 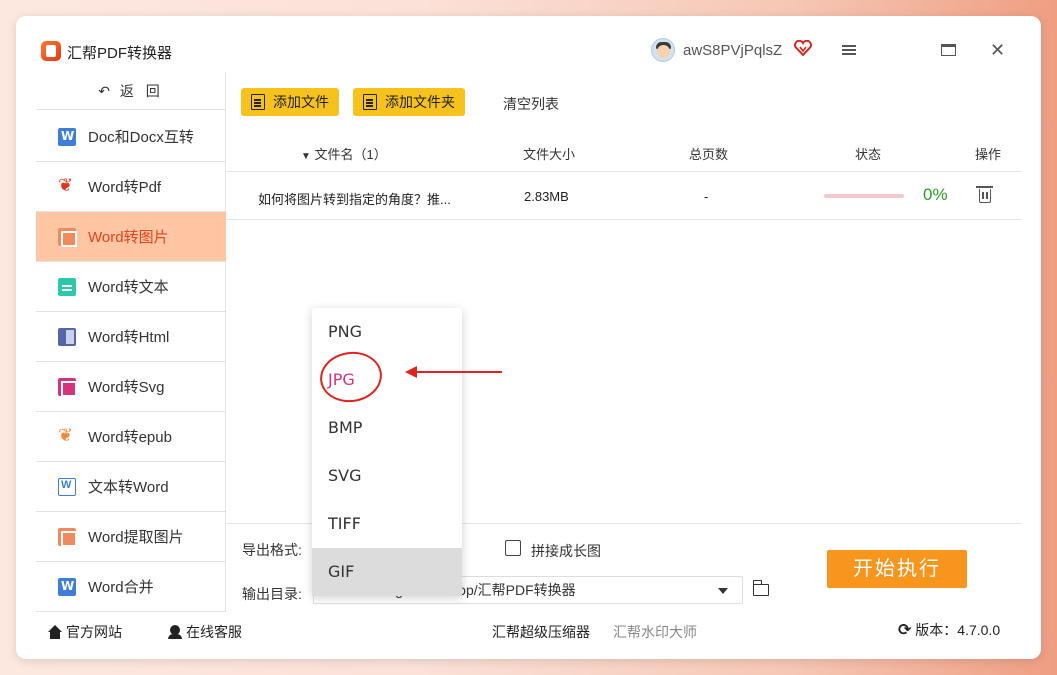 I want to click on sidebar-item-label: Word转Html, so click(x=129, y=337).